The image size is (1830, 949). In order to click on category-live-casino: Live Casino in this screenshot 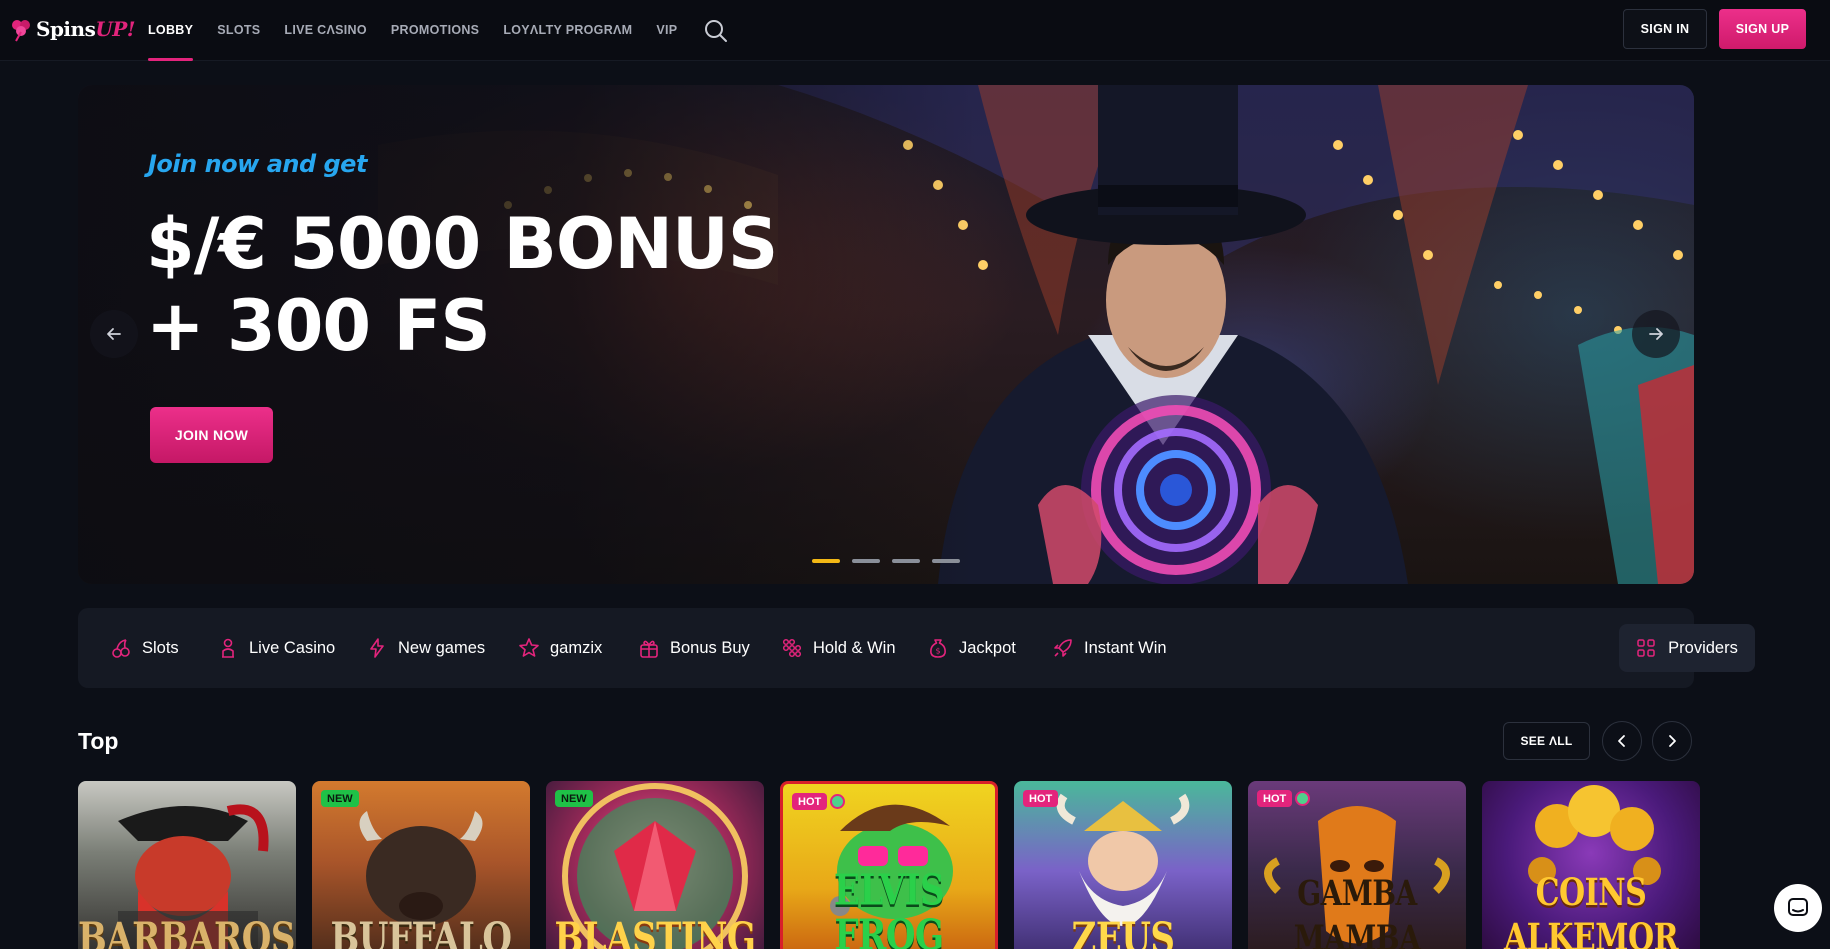, I will do `click(276, 648)`.